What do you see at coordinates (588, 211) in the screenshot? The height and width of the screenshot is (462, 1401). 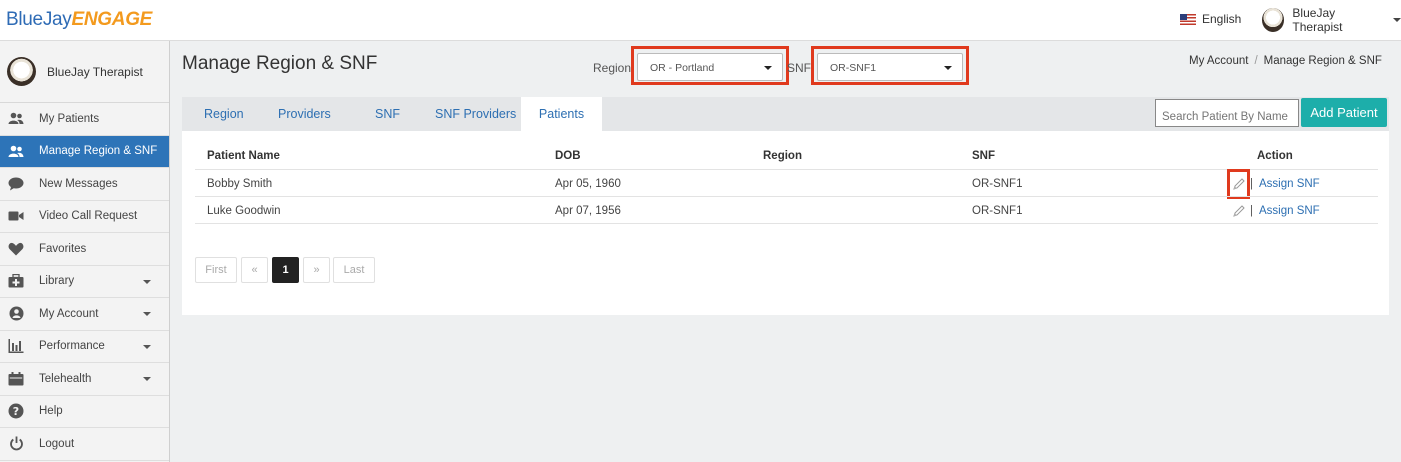 I see `cell-dob: Apr 07, 1956` at bounding box center [588, 211].